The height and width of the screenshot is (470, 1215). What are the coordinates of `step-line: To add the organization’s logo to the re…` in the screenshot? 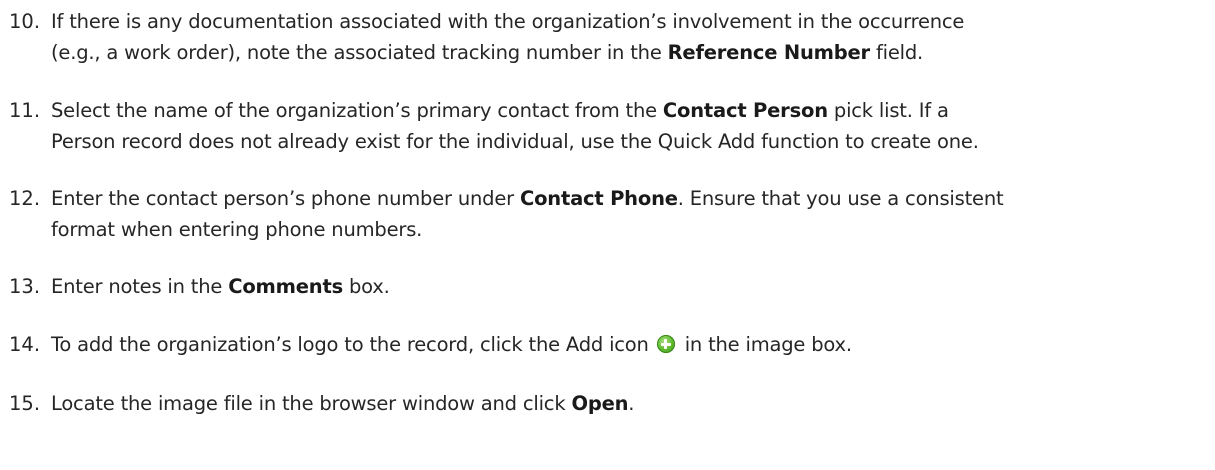 It's located at (626, 344).